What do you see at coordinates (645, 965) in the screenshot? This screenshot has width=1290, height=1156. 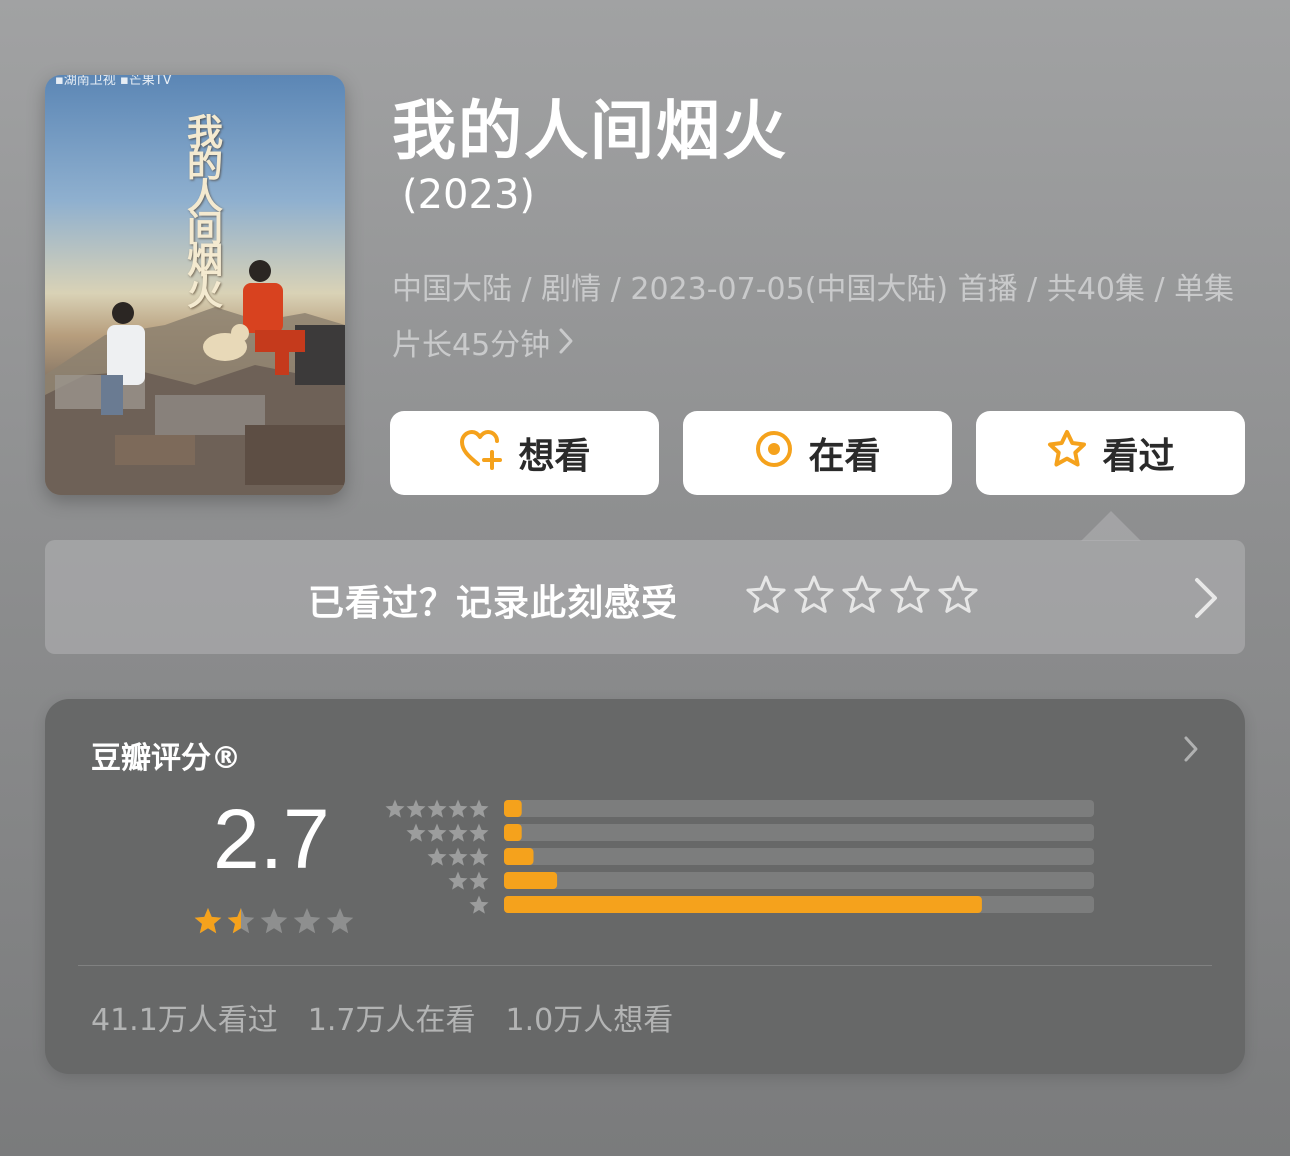 I see `card-divider` at bounding box center [645, 965].